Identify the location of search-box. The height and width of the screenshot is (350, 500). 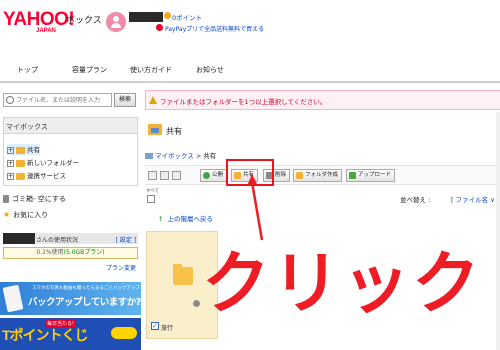
(57, 100).